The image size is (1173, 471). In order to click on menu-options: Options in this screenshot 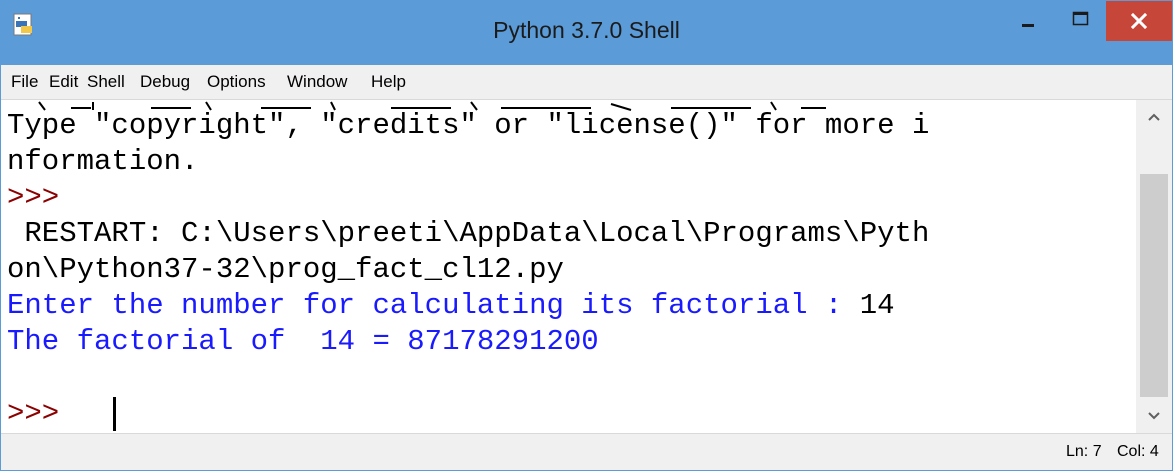, I will do `click(236, 82)`.